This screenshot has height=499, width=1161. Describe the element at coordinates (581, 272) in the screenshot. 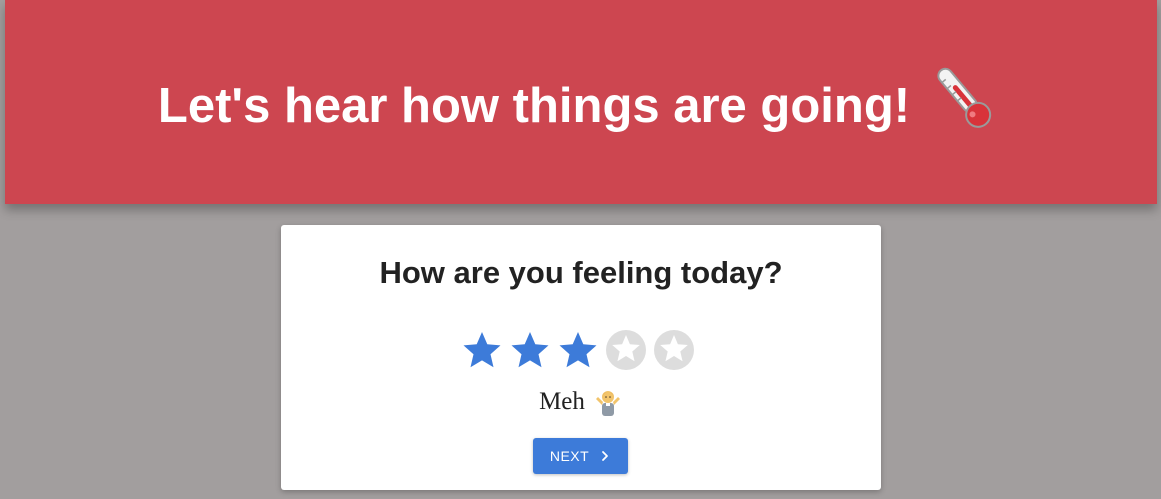

I see `question-heading: How are you feeling today?` at that location.